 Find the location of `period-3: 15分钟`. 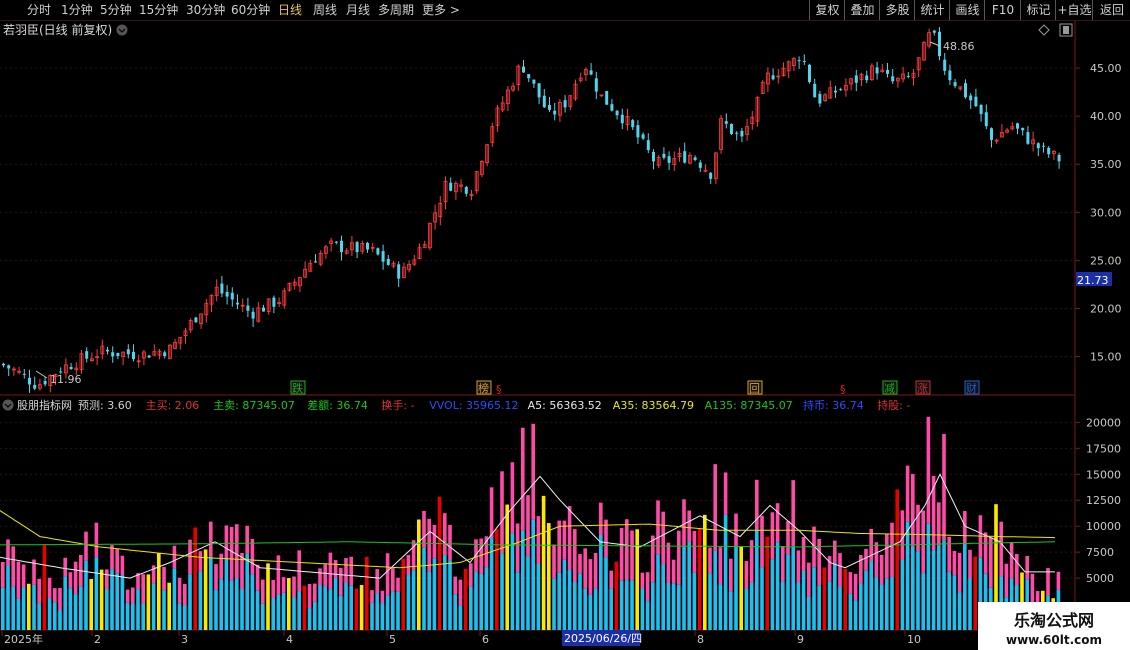

period-3: 15分钟 is located at coordinates (158, 10).